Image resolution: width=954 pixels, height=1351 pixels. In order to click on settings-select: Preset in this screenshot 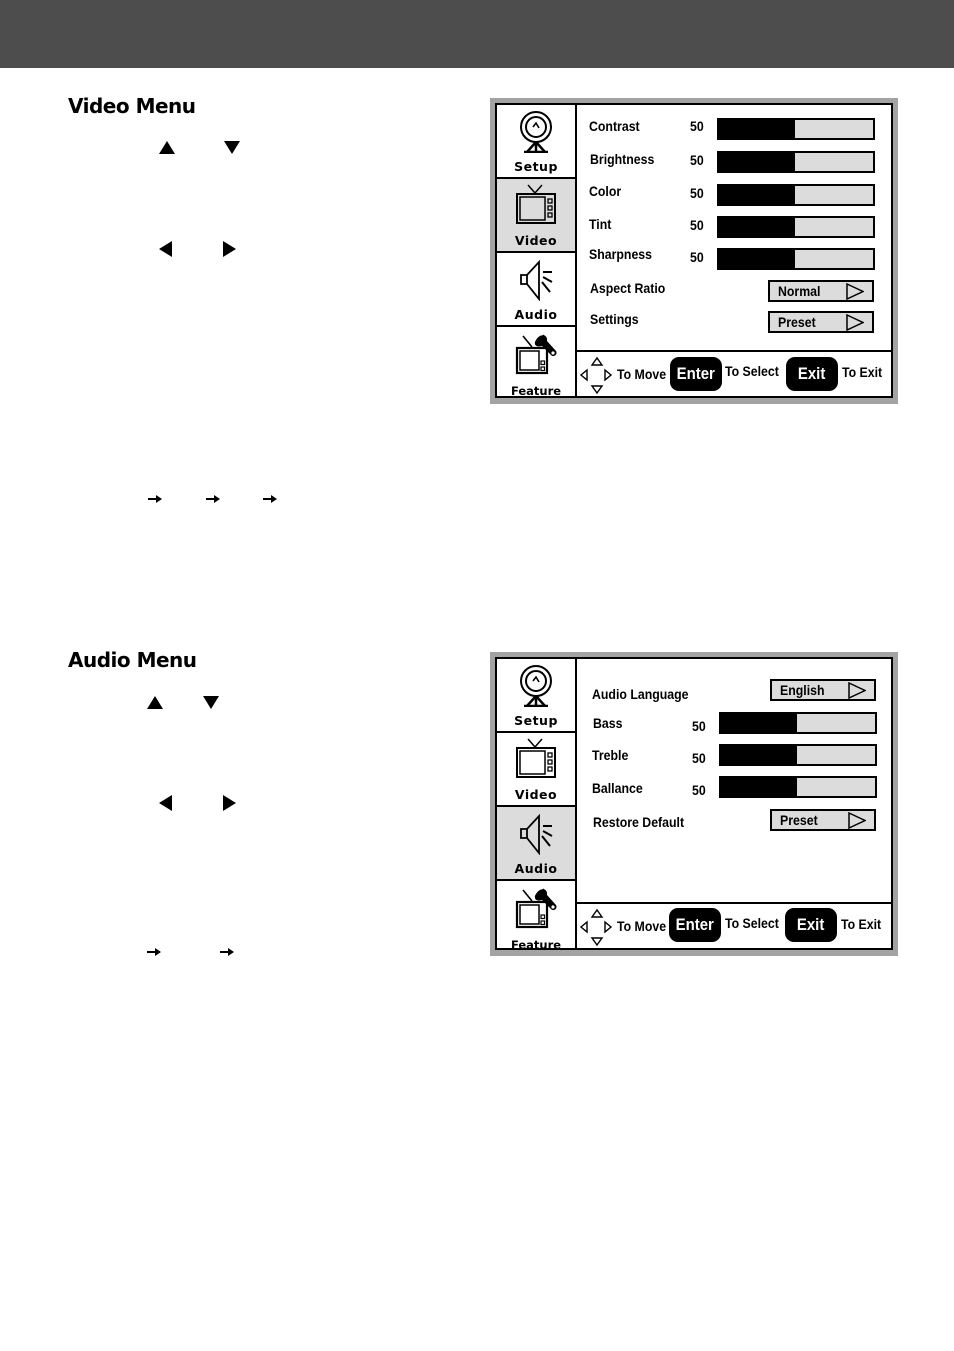, I will do `click(821, 322)`.